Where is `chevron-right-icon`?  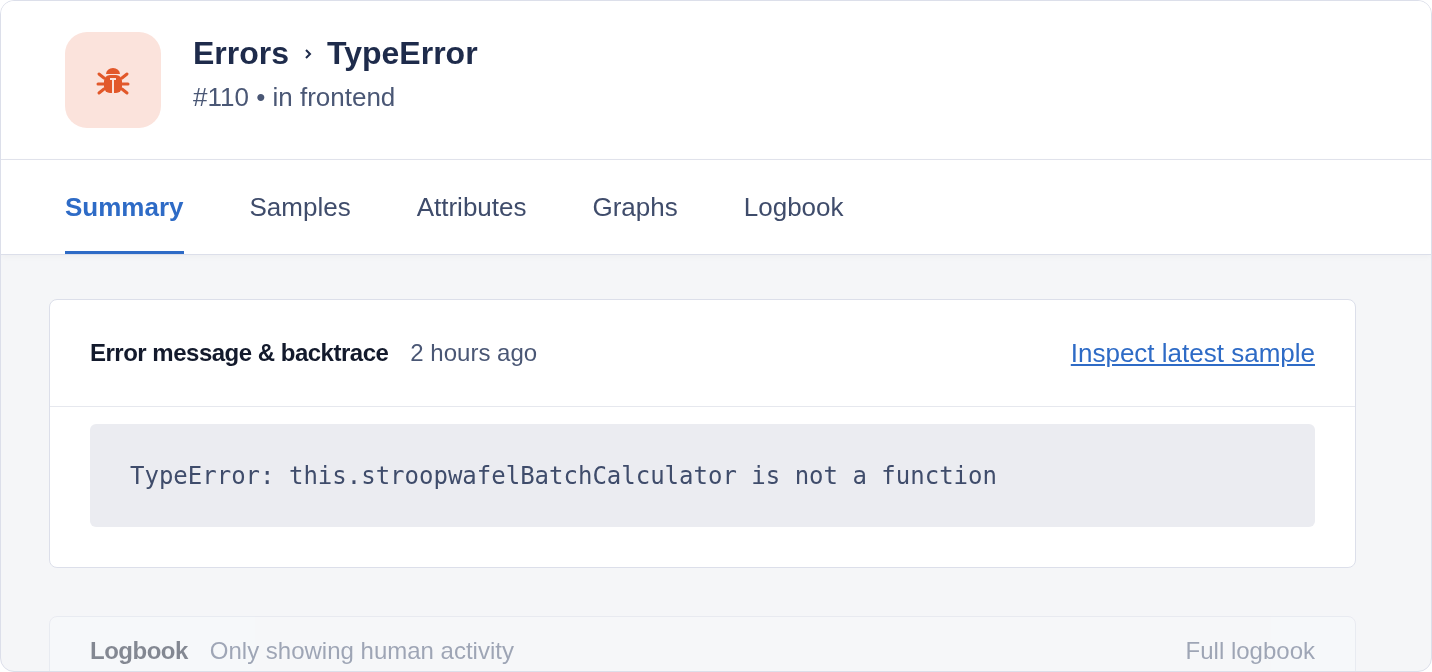
chevron-right-icon is located at coordinates (308, 53).